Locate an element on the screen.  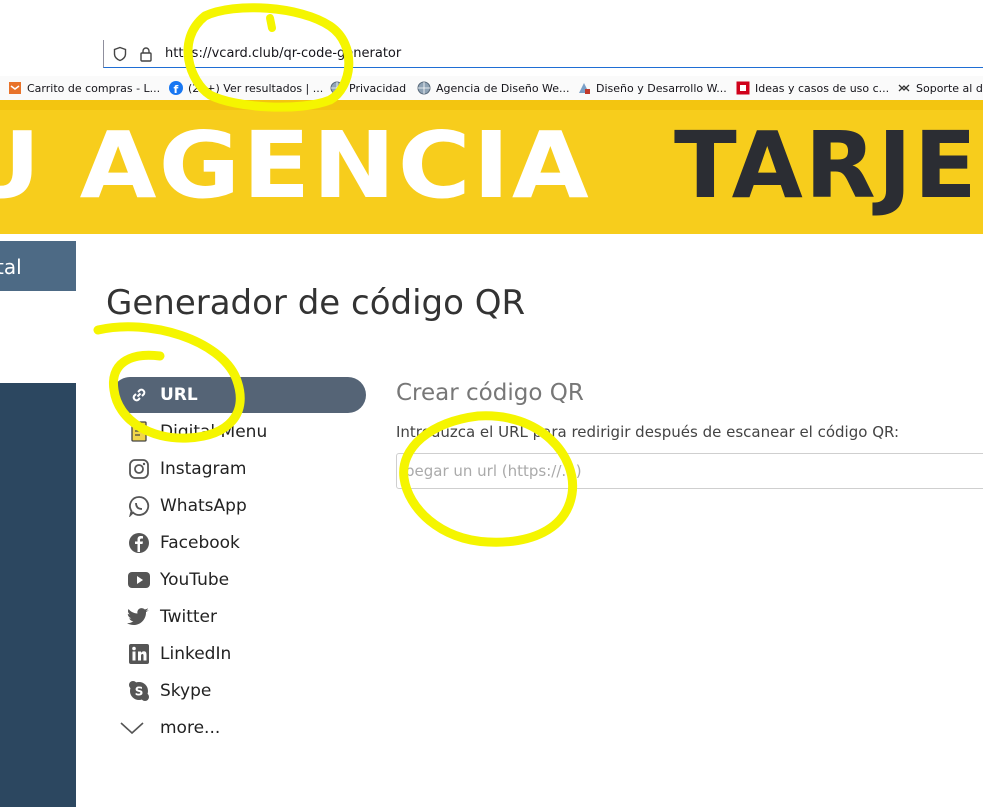
menu-item-digital-menu: Digital Menu is located at coordinates (239, 431).